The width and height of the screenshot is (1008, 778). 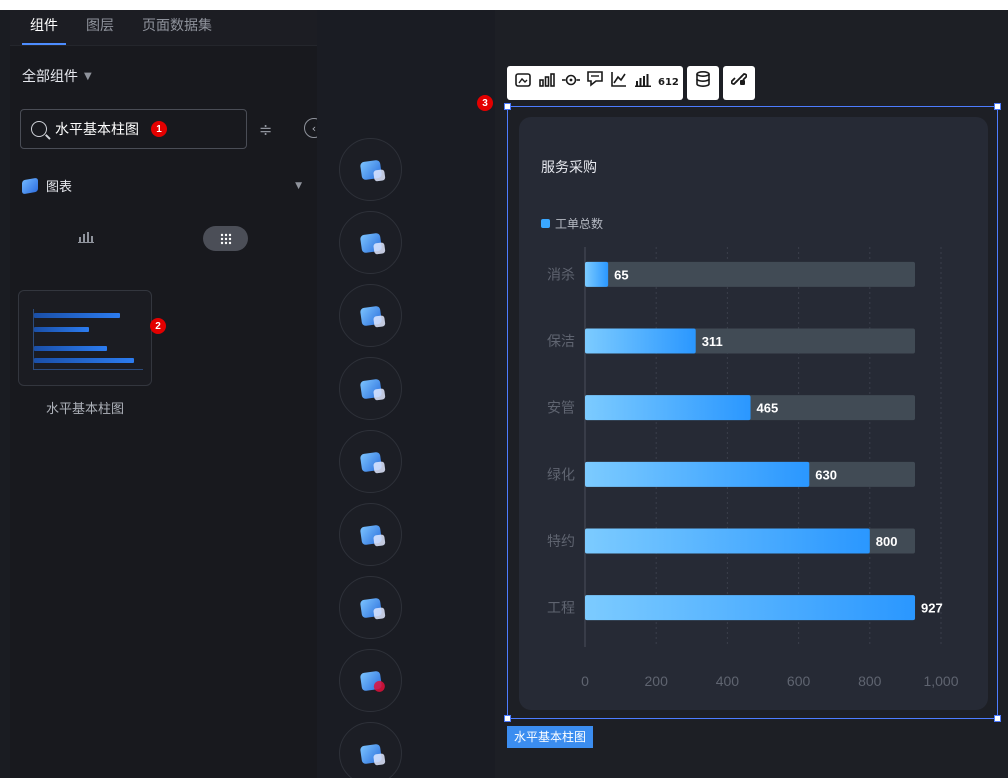 I want to click on line-chart-icon, so click(x=619, y=83).